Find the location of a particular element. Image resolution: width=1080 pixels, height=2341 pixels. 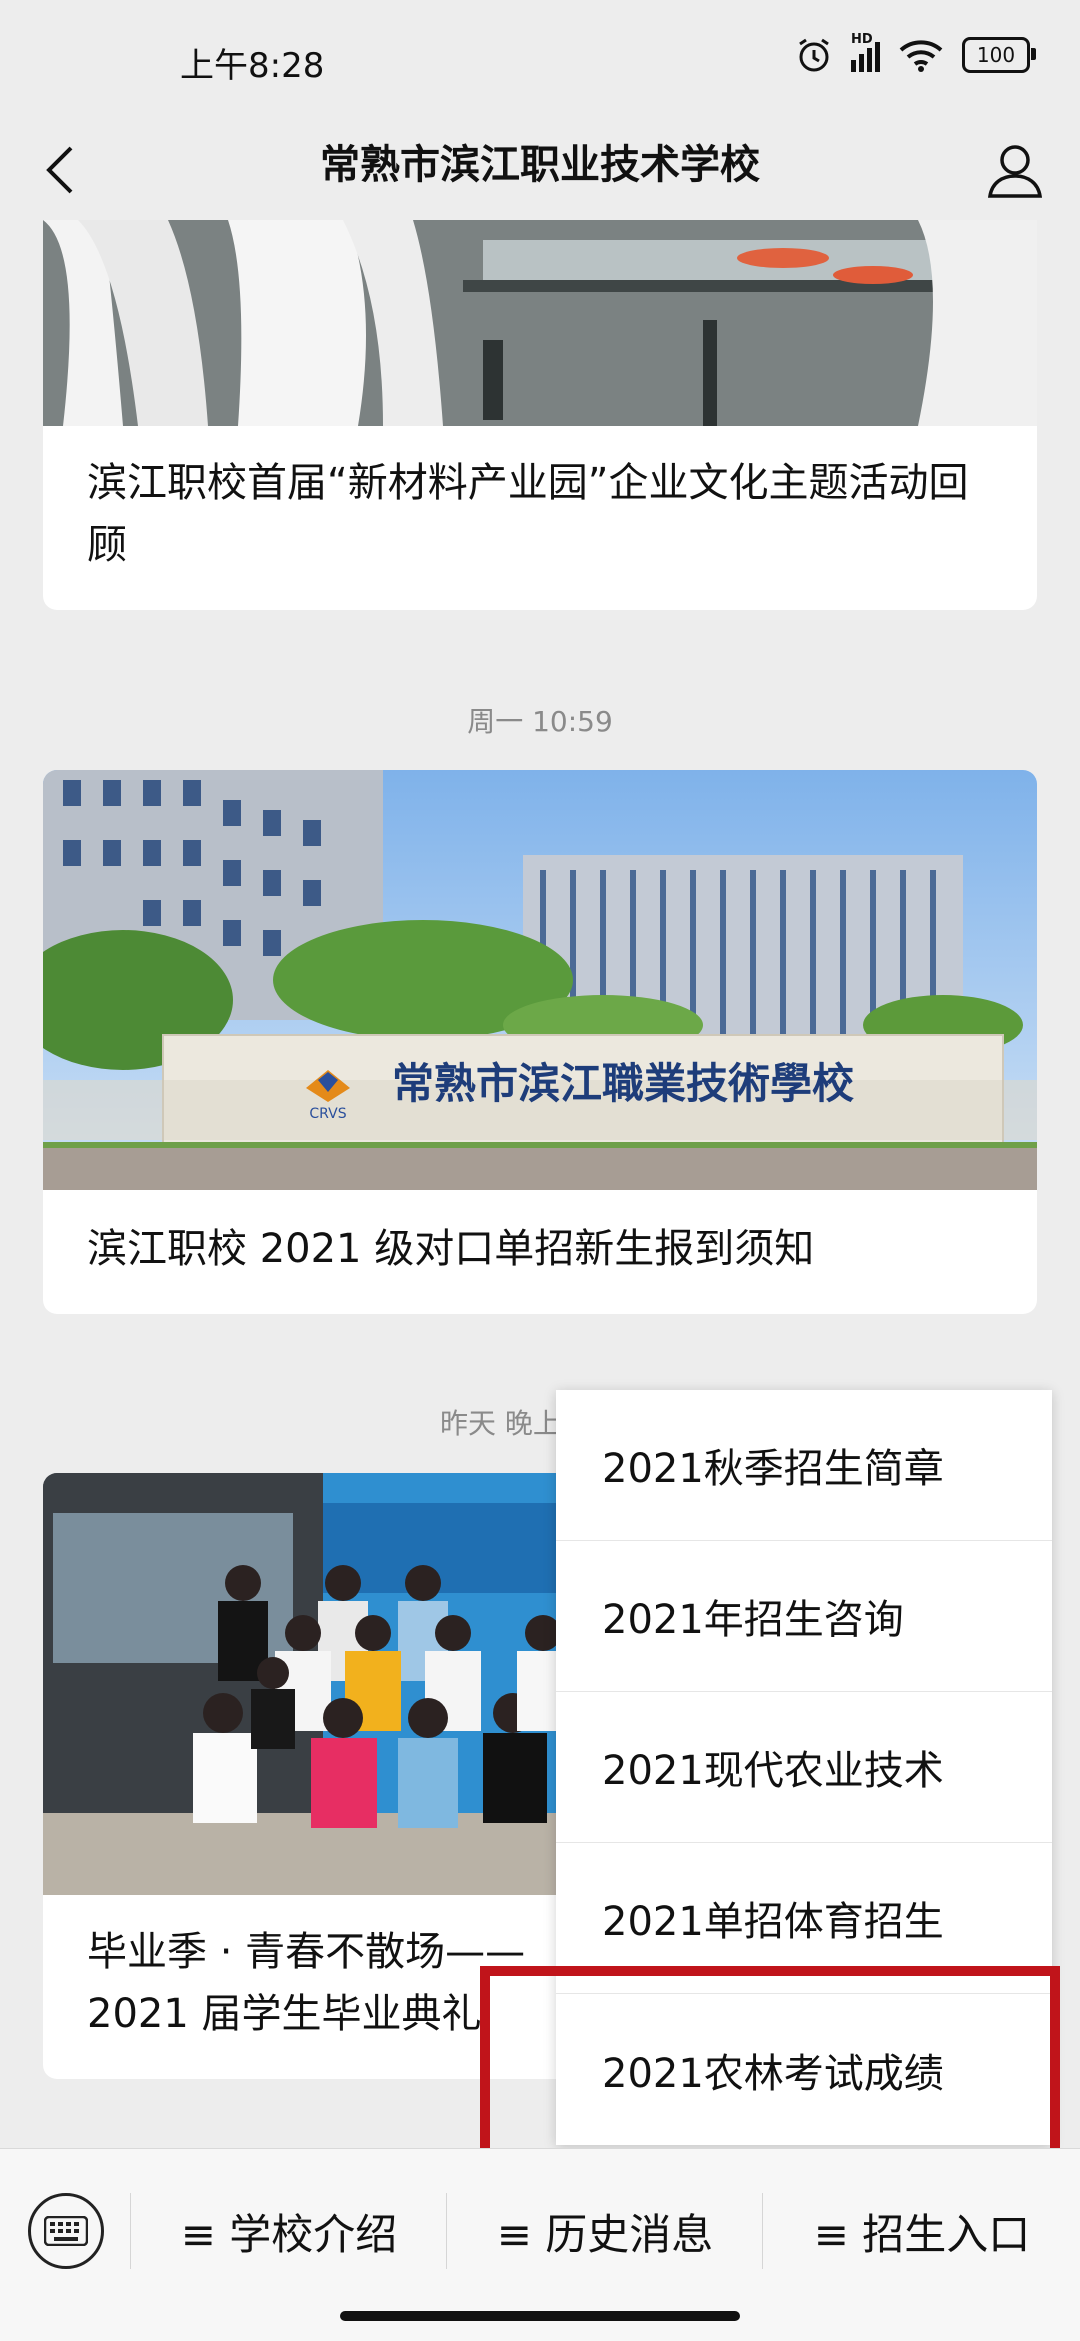

message-timestamp: 昨天 晚上 is located at coordinates (500, 1423).